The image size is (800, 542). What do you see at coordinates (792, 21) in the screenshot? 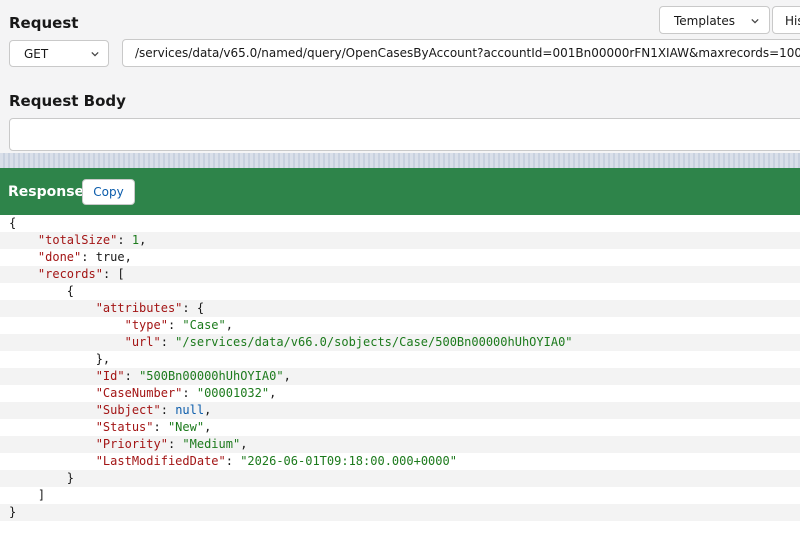
I see `history-label: History` at bounding box center [792, 21].